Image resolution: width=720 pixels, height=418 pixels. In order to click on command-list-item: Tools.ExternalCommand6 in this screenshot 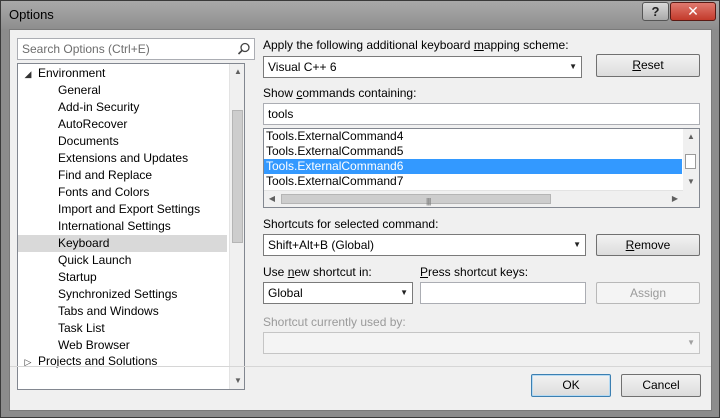, I will do `click(473, 166)`.